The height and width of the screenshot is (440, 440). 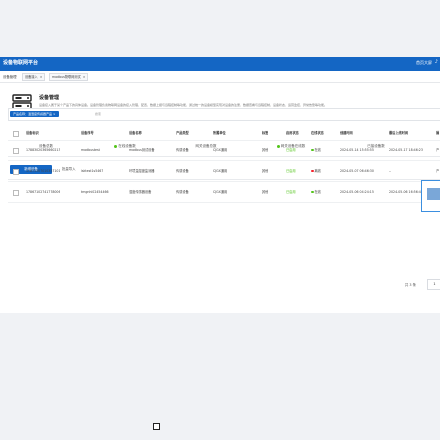 I want to click on cursor-marker-icon, so click(x=156, y=426).